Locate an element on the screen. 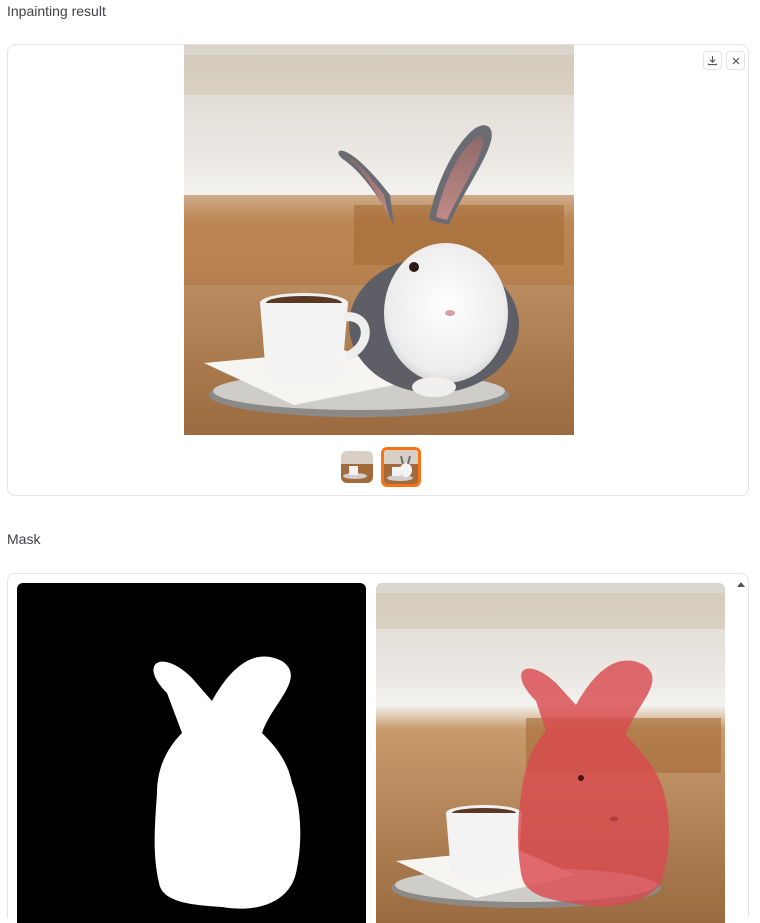 The height and width of the screenshot is (923, 760). download-button is located at coordinates (712, 60).